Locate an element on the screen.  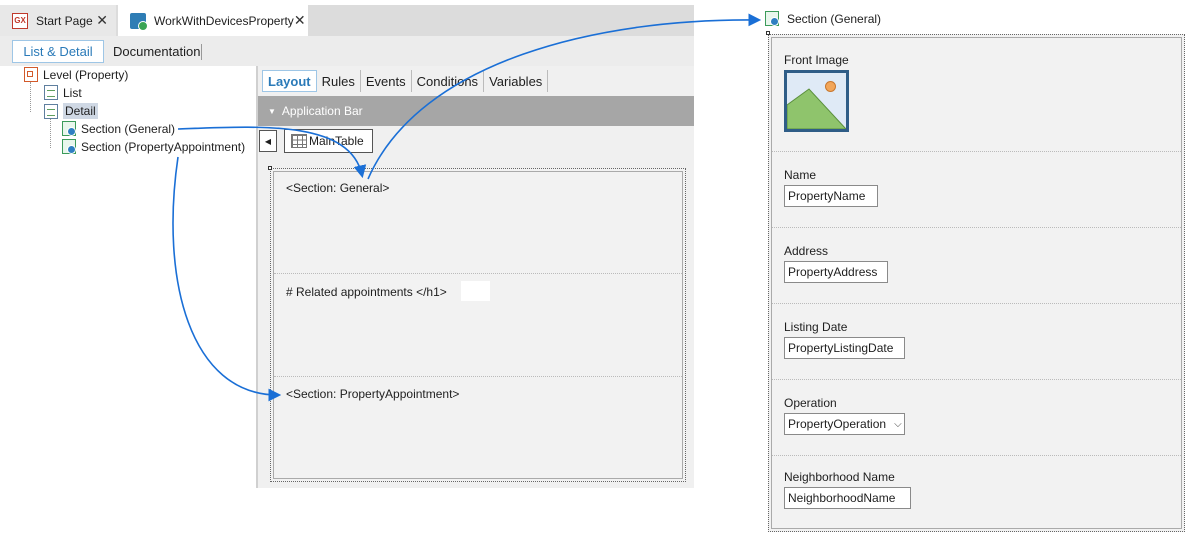
arrow-general-to-cell is located at coordinates (272, 152).